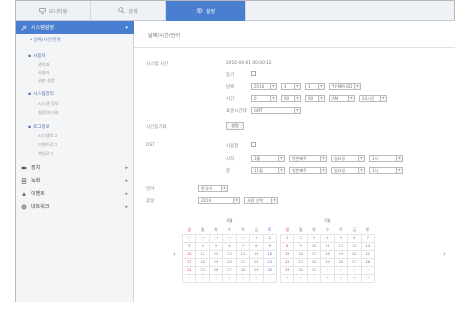 This screenshot has height=320, width=467. I want to click on holiday-year-select: 2016 ▾, so click(219, 200).